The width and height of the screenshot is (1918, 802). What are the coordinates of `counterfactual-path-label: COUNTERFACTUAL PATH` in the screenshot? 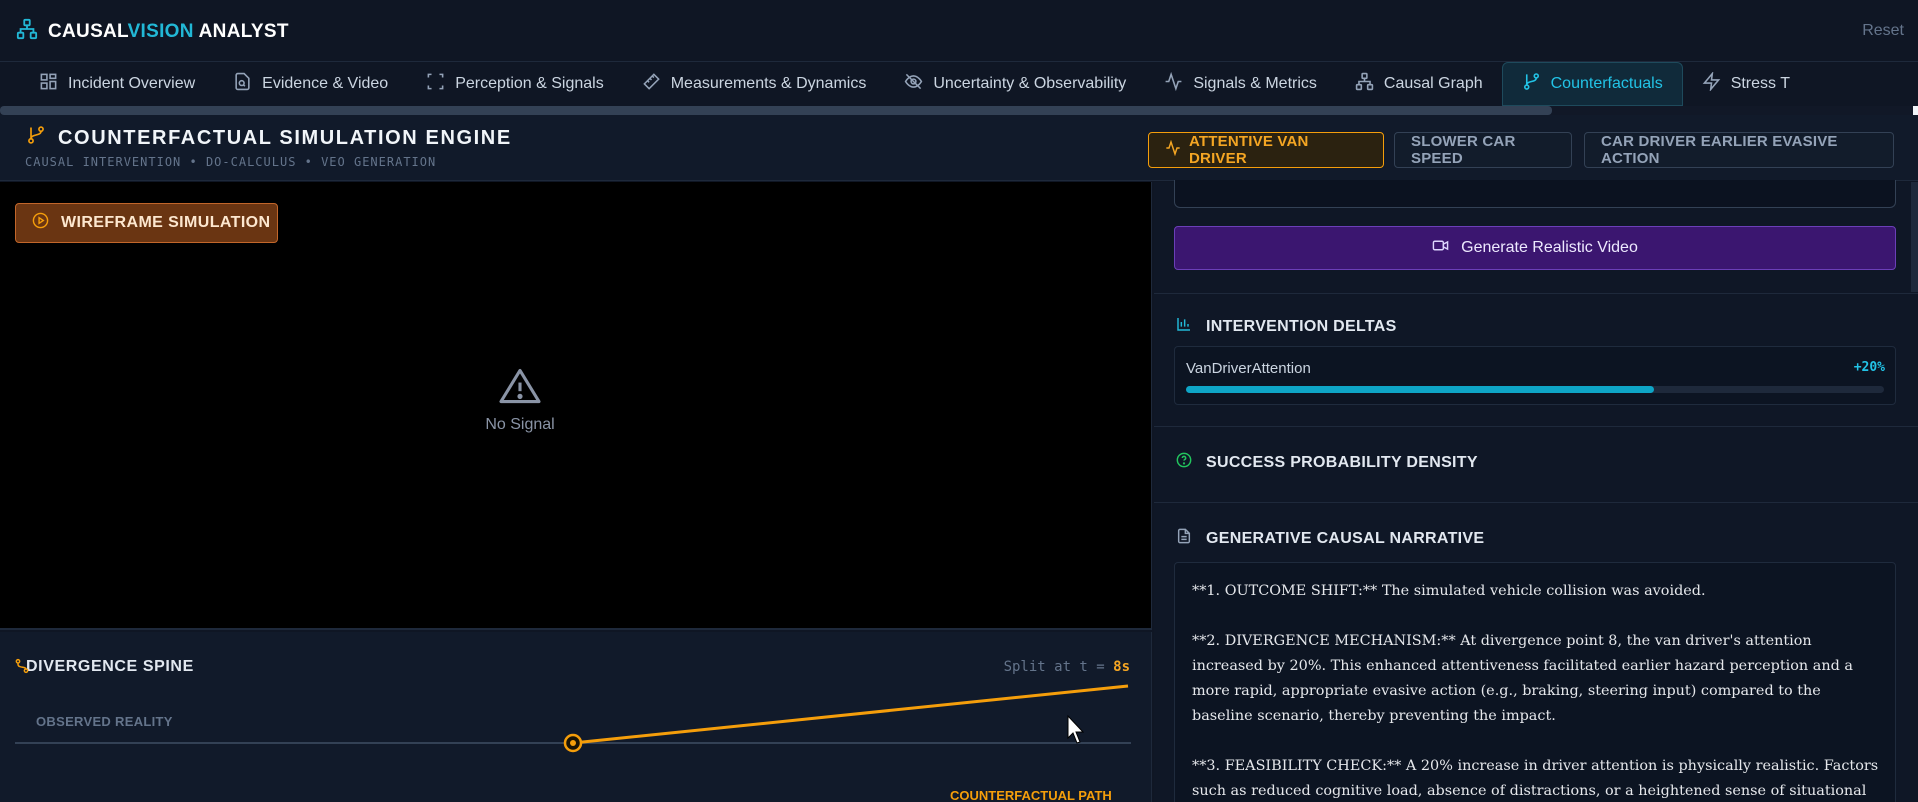 It's located at (1031, 795).